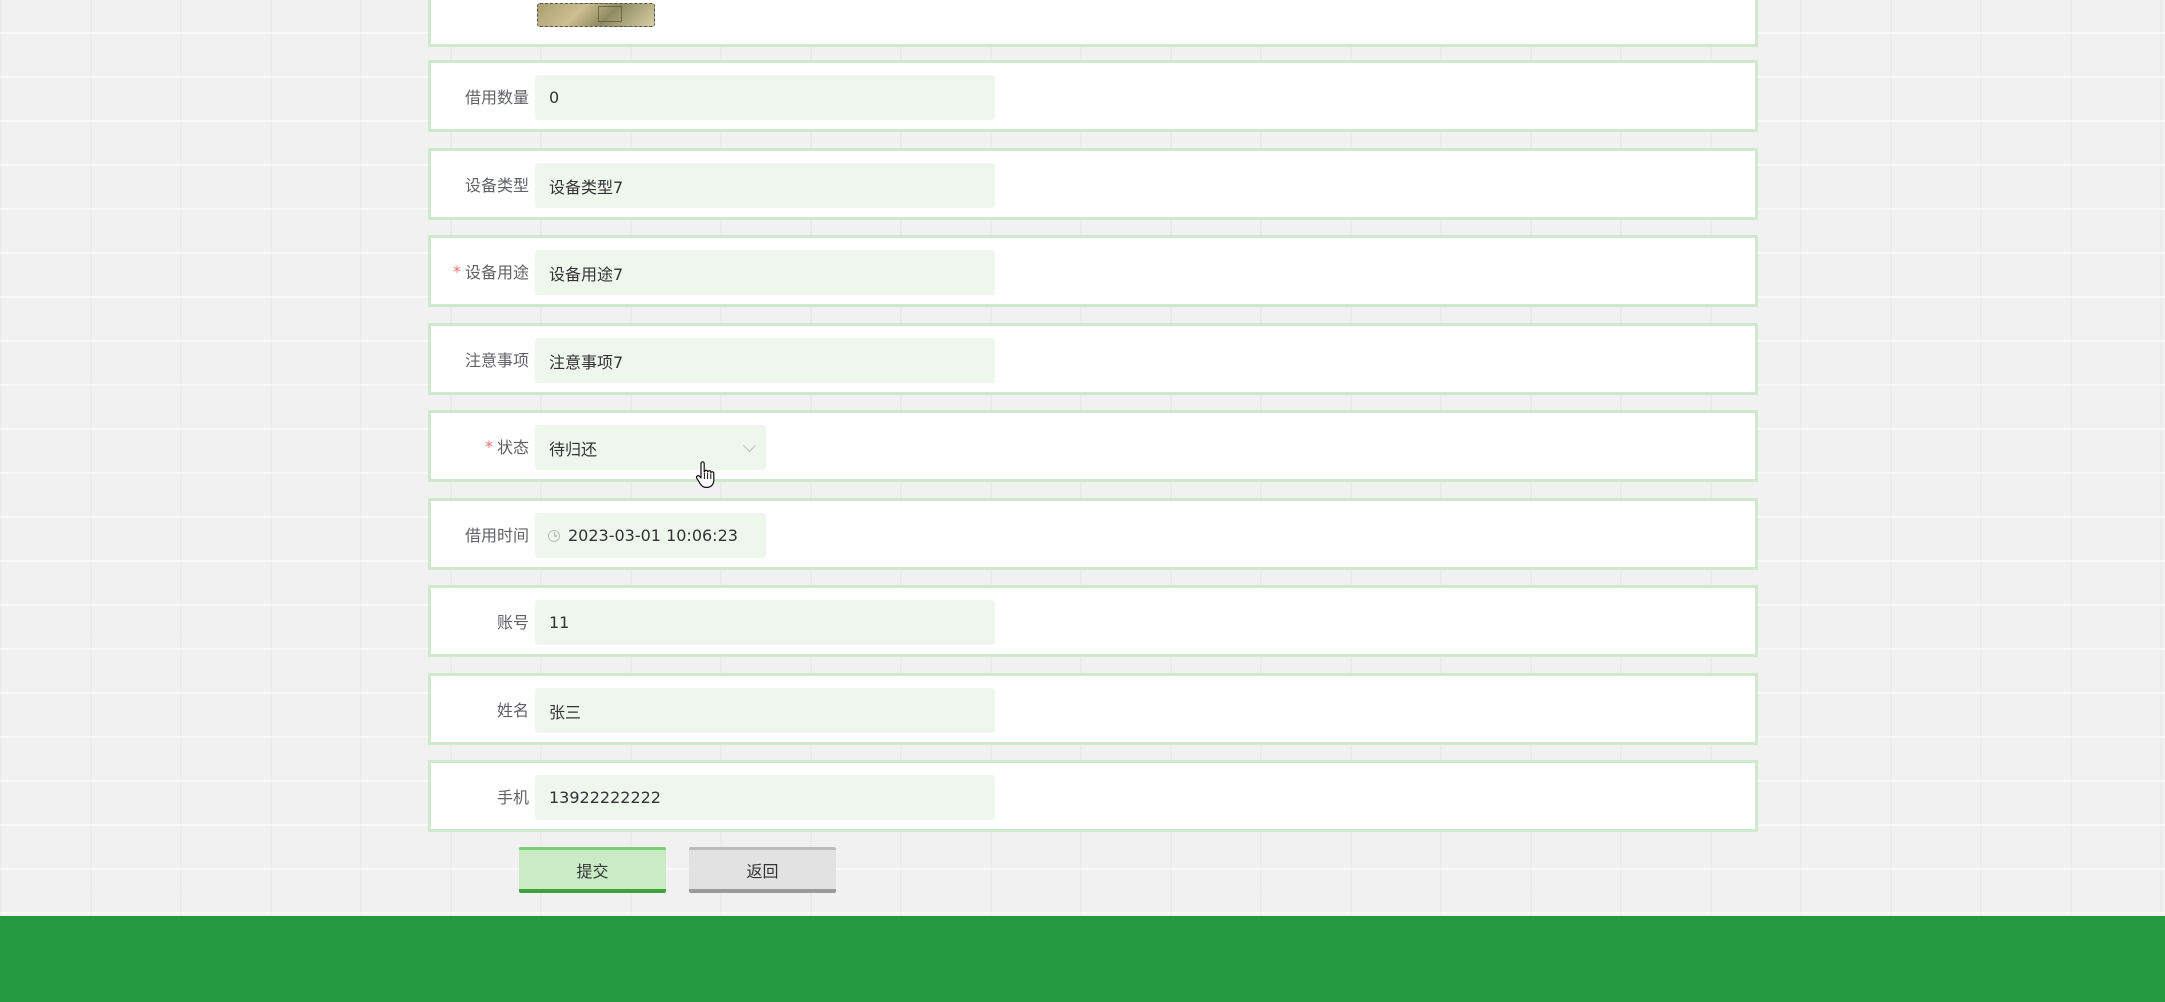  I want to click on borrow-time-value: 2023-03-01 10:06:23, so click(653, 535).